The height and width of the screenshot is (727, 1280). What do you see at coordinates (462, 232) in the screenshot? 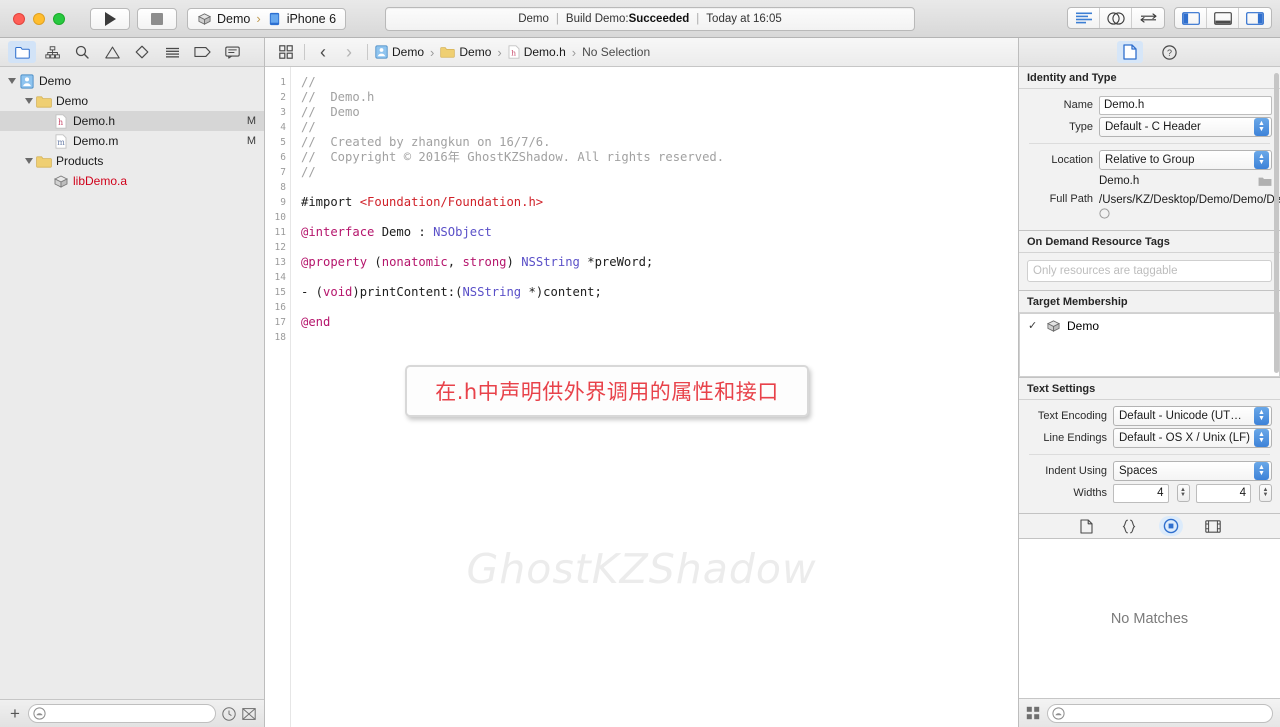
I see `code-token: NSObject` at bounding box center [462, 232].